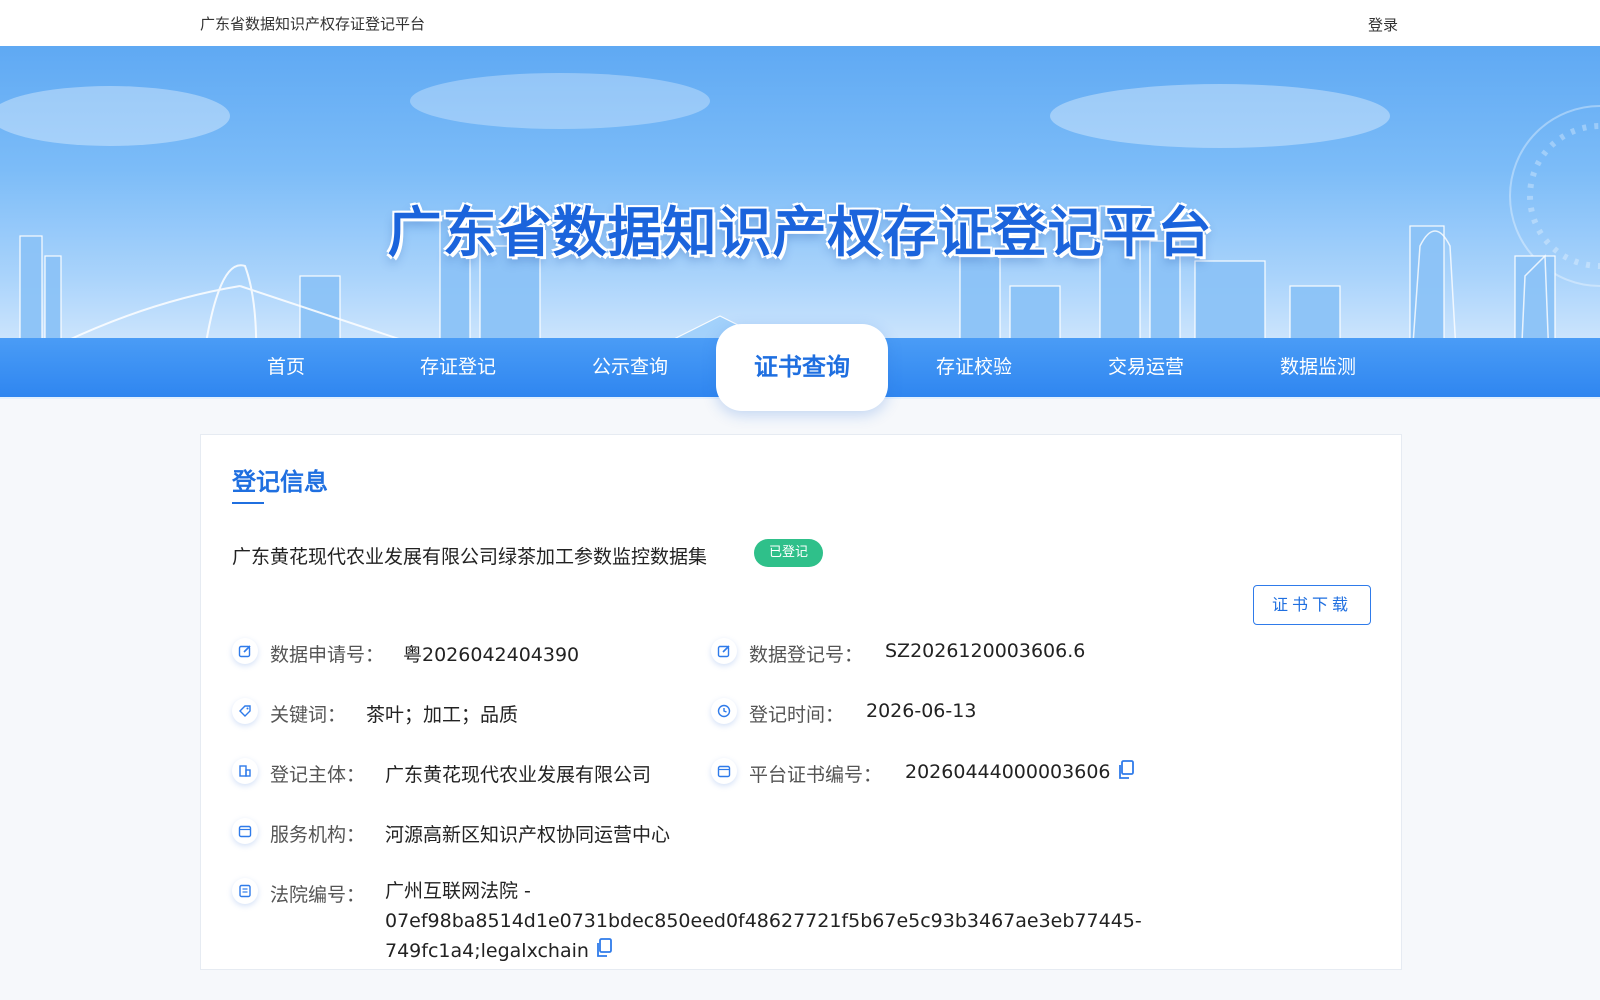  I want to click on clock-icon, so click(724, 711).